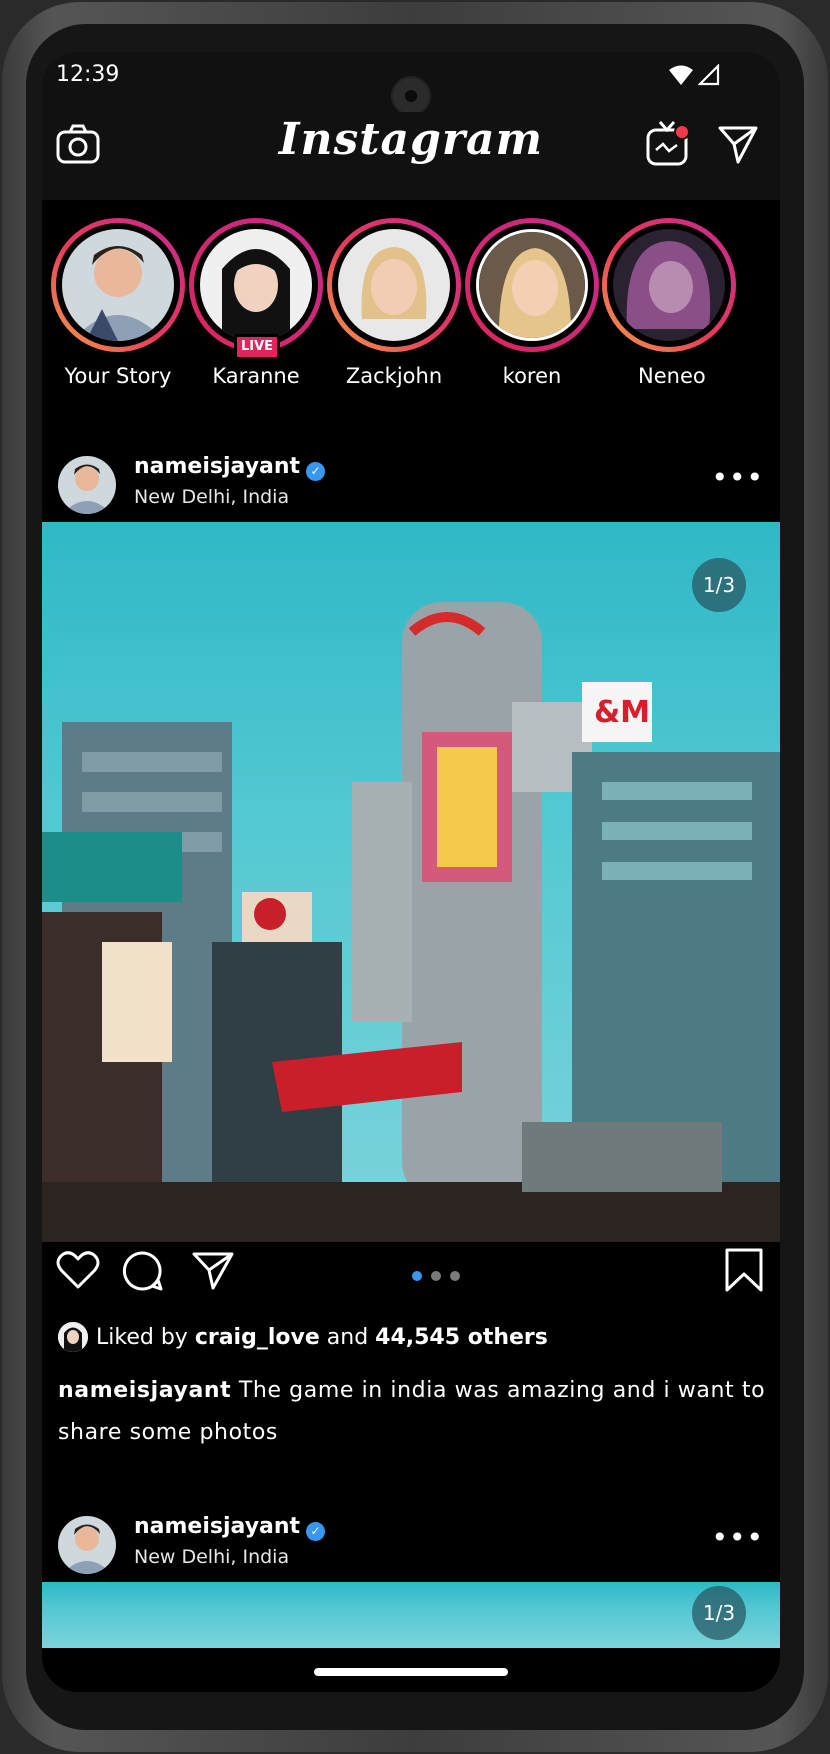  I want to click on liked-prefix: Liked by, so click(142, 1337).